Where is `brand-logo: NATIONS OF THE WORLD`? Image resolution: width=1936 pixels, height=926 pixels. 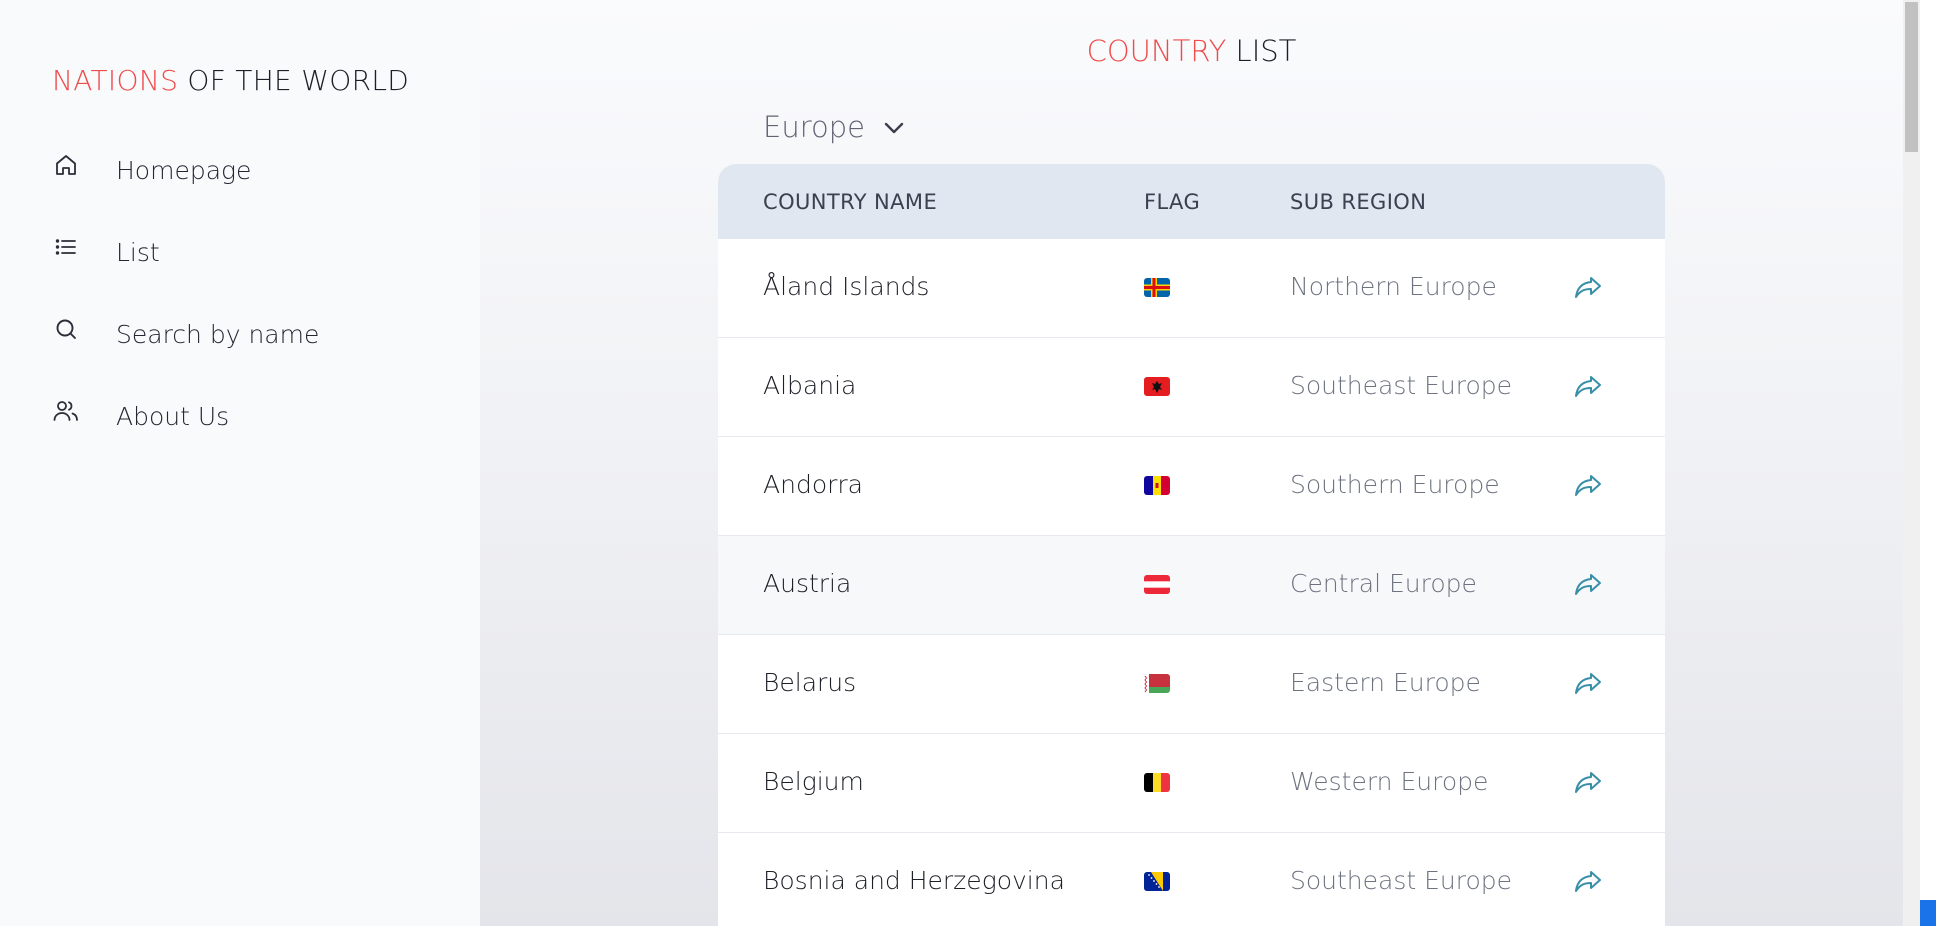 brand-logo: NATIONS OF THE WORLD is located at coordinates (230, 80).